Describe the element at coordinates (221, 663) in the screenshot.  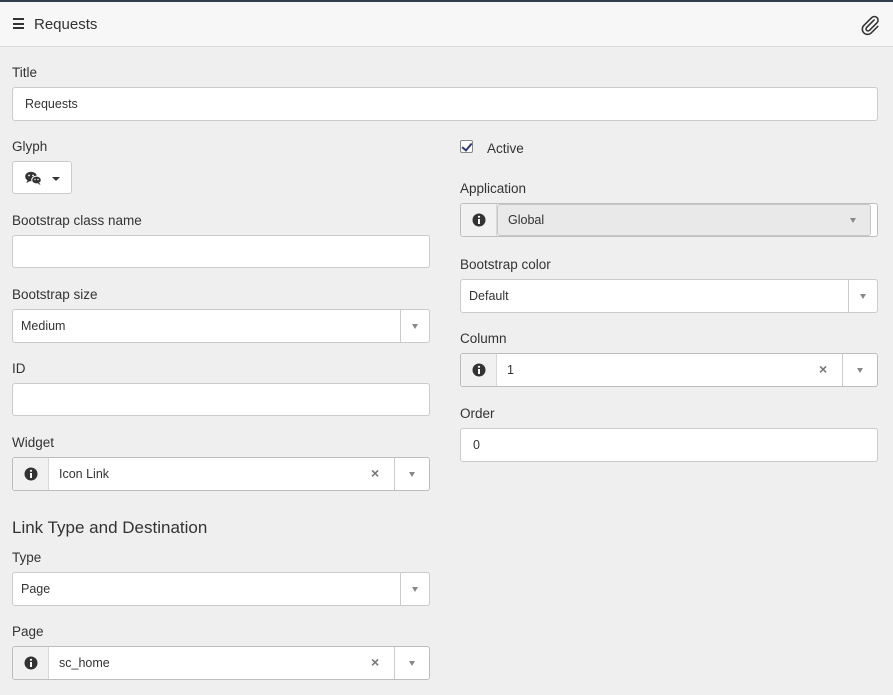
I see `page-field: sc_home ×` at that location.